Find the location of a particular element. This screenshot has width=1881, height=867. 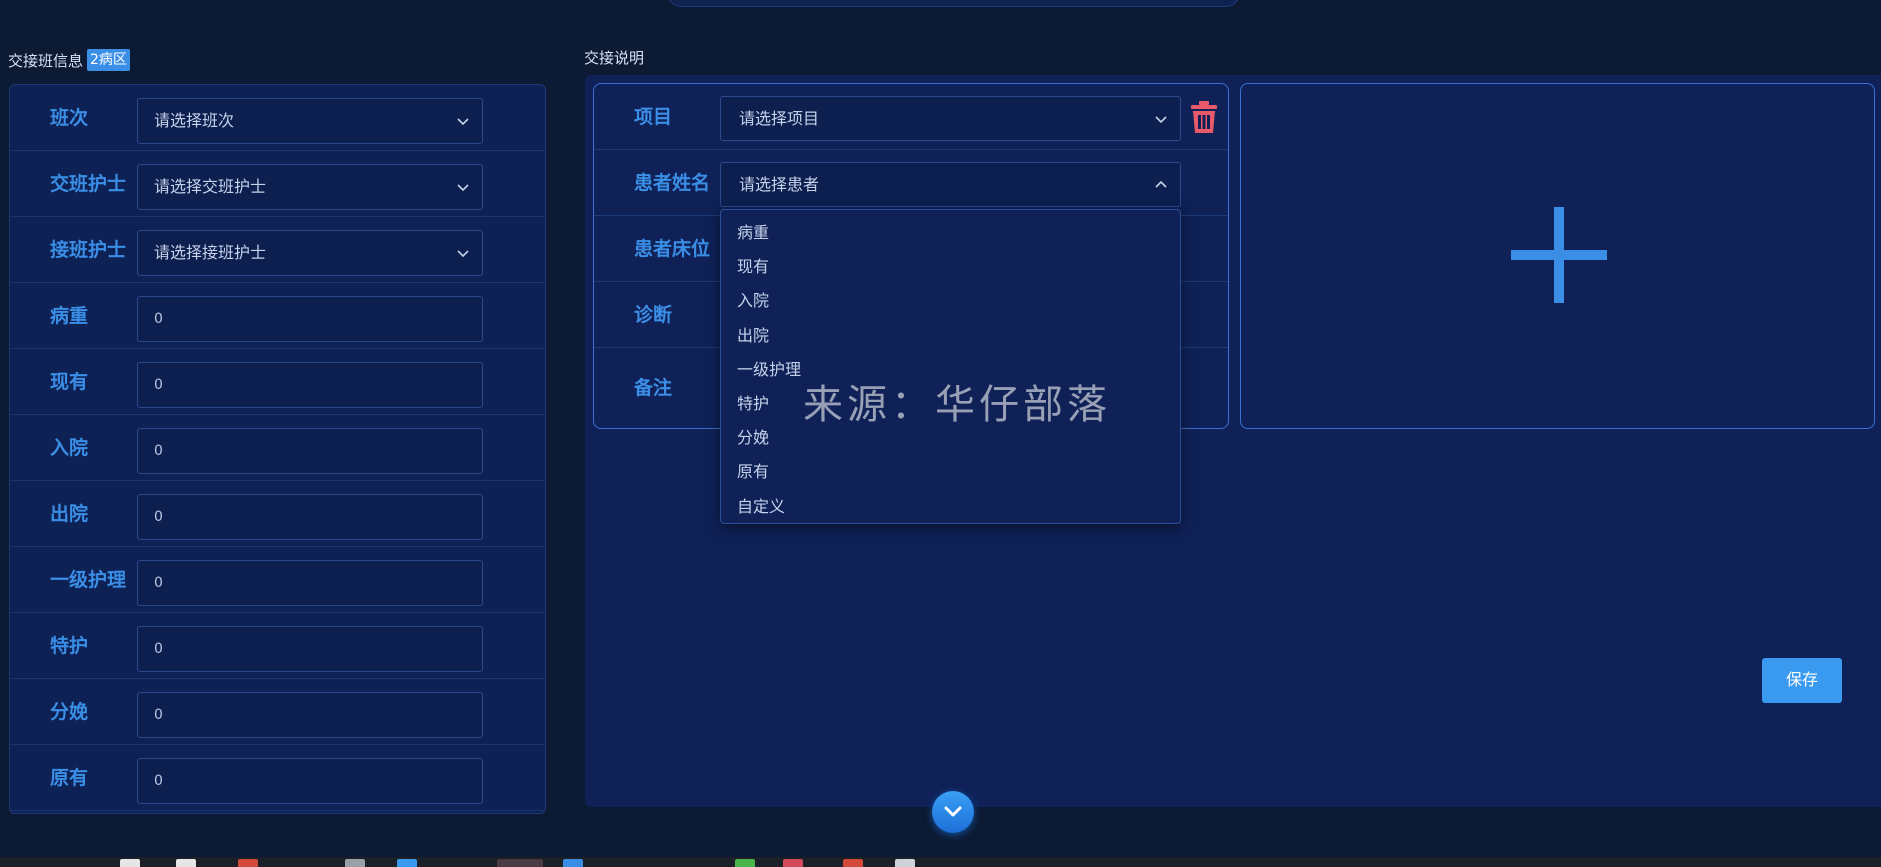

form-row-shift: 班次 请选择班次 is located at coordinates (277, 118).